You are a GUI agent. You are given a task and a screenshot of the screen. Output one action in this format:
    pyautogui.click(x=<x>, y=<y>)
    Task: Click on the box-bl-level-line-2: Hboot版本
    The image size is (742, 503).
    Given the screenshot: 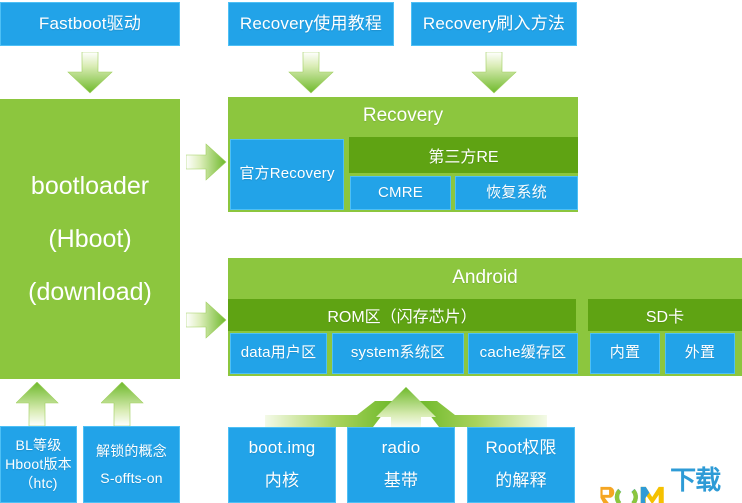 What is the action you would take?
    pyautogui.click(x=38, y=464)
    